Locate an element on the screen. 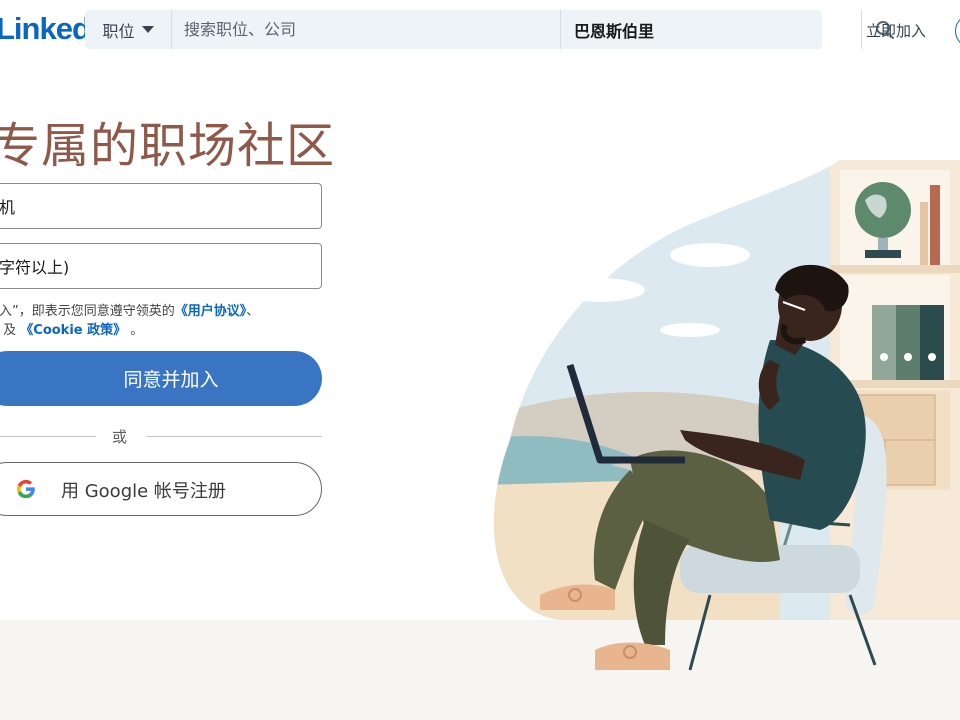 This screenshot has width=960, height=720. google-signup-button: 用 Google 帐号注册 is located at coordinates (161, 489).